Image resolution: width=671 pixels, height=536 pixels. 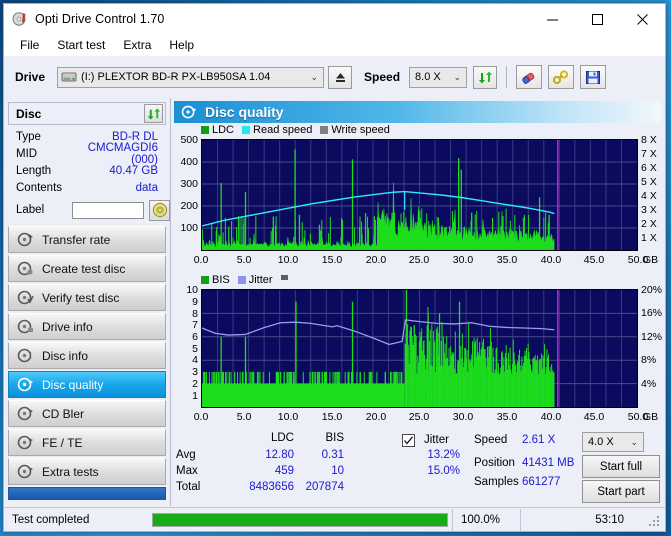 I want to click on ldc-xtick-30: 30.0, so click(x=463, y=260).